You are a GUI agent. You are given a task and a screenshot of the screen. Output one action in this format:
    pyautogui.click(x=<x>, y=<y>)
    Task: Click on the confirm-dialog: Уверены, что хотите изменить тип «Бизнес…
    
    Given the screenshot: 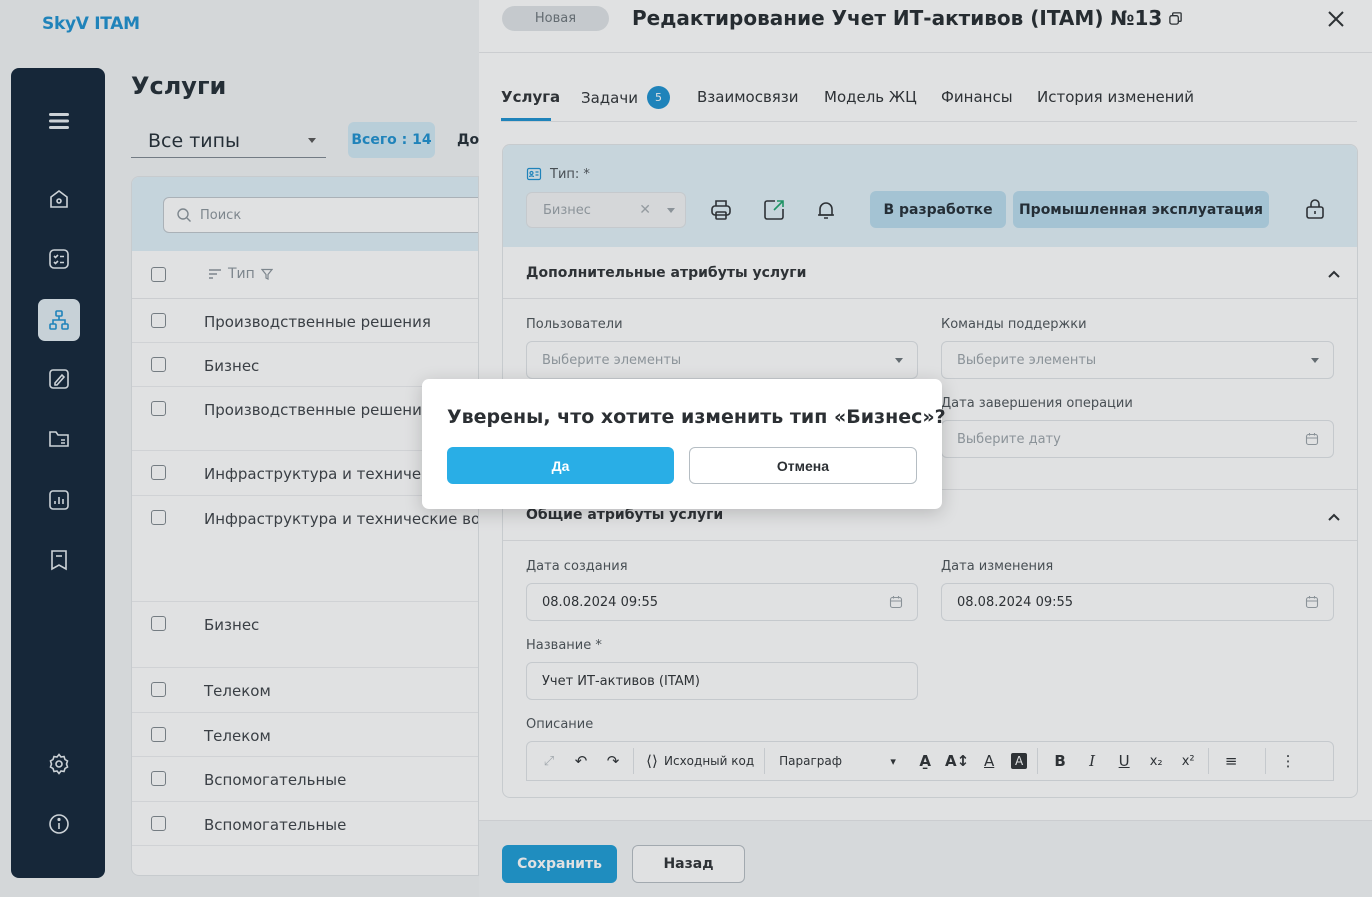 What is the action you would take?
    pyautogui.click(x=684, y=444)
    